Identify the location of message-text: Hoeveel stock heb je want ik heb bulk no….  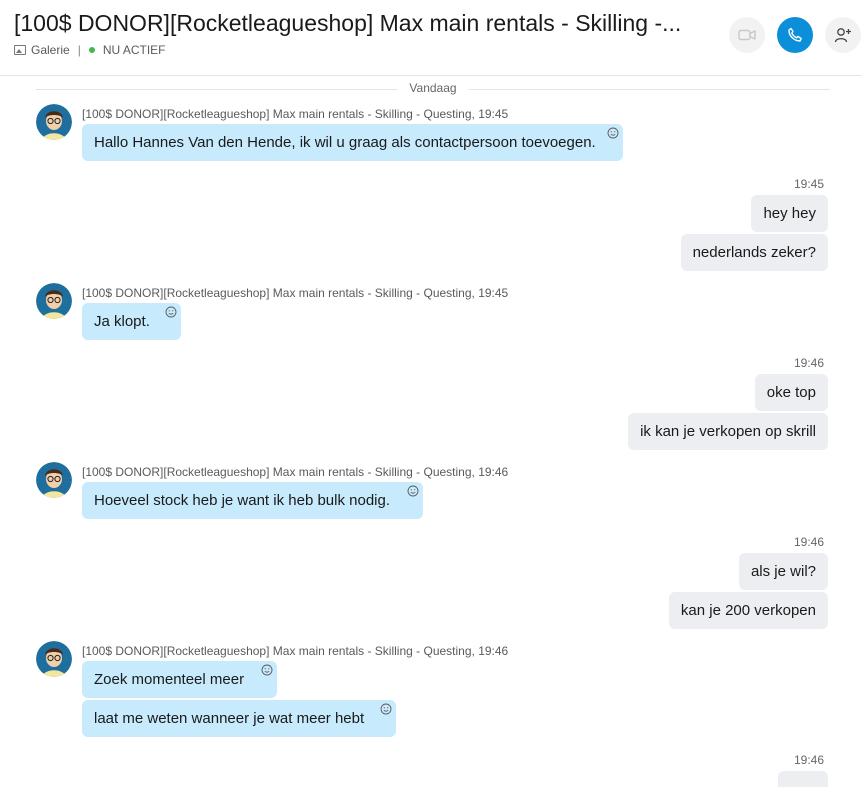
(242, 500).